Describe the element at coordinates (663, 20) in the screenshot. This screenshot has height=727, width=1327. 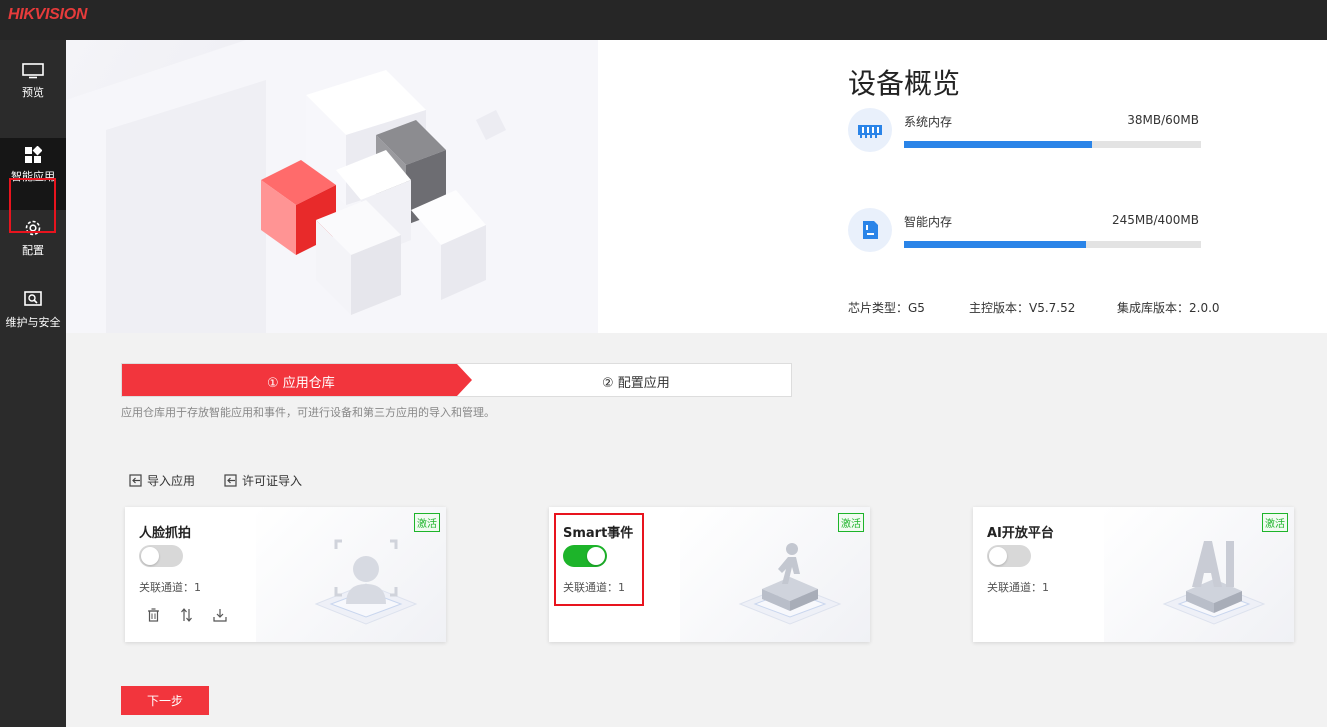
I see `top-bar: HIKVISION` at that location.